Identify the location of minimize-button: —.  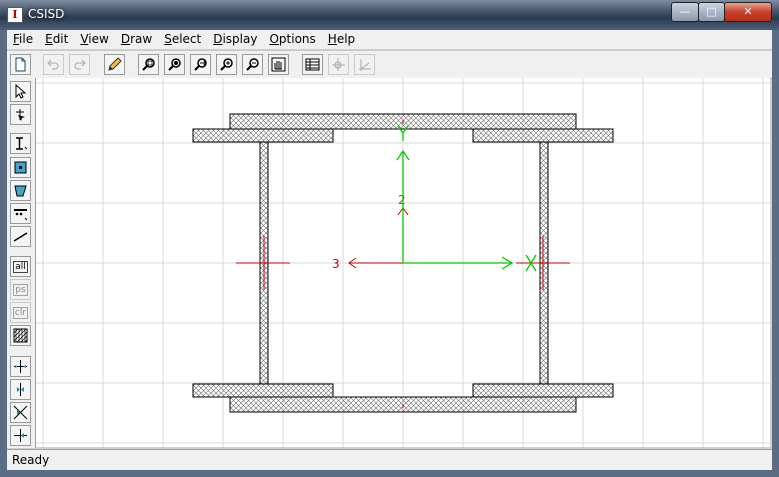
(685, 12).